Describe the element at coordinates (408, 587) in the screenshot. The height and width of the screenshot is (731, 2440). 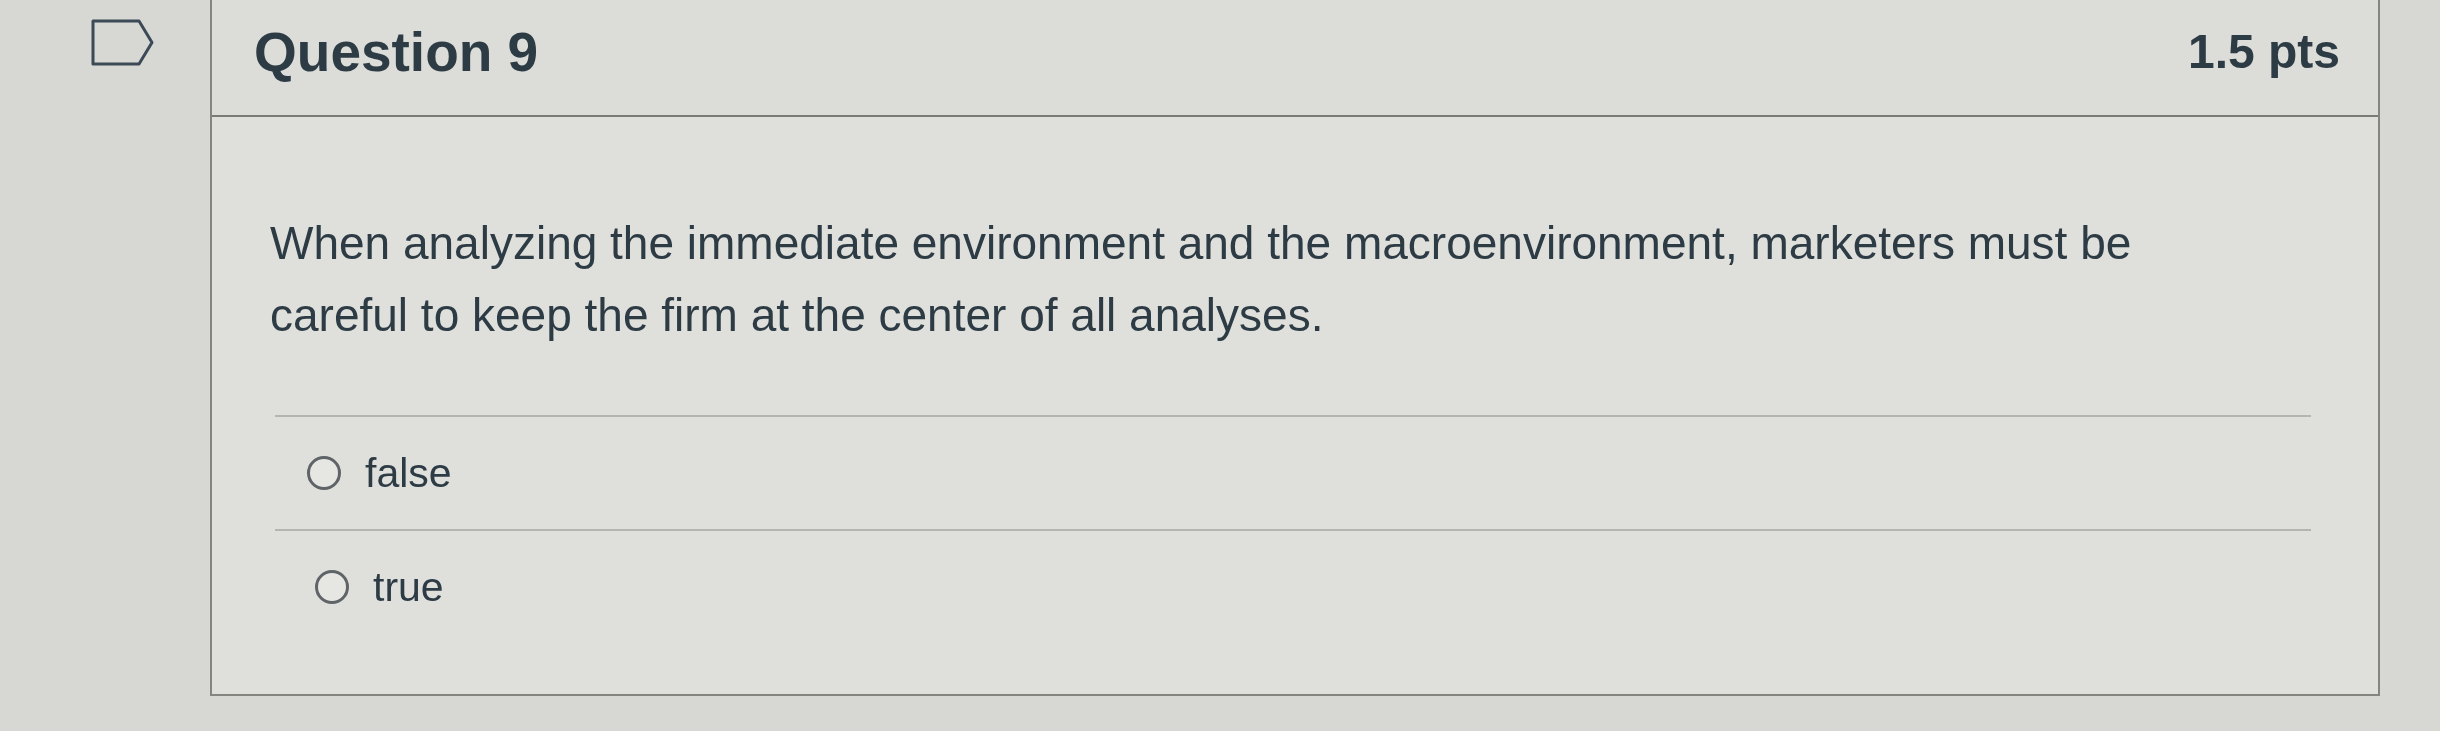
I see `answer-label: true` at that location.